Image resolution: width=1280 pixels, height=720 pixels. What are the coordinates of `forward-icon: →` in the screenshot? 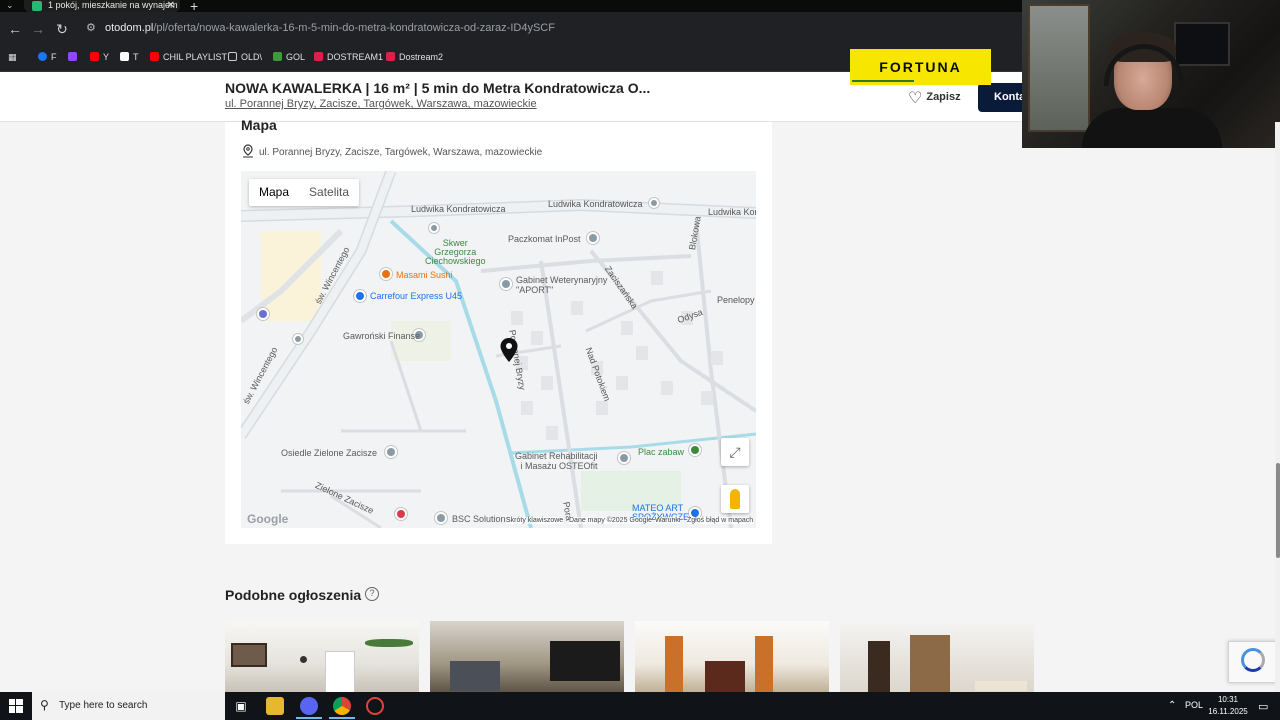 It's located at (38, 29).